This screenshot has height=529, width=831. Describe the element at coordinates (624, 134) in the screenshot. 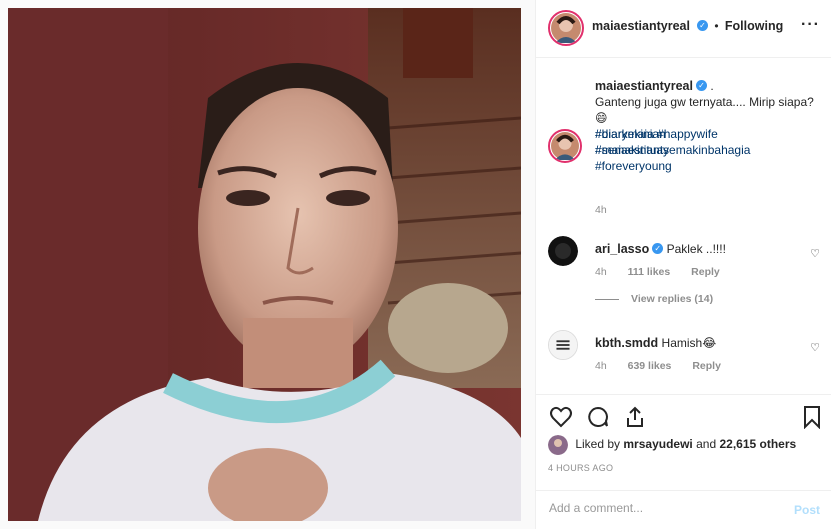

I see `hashtag-link: #diarymaia` at that location.